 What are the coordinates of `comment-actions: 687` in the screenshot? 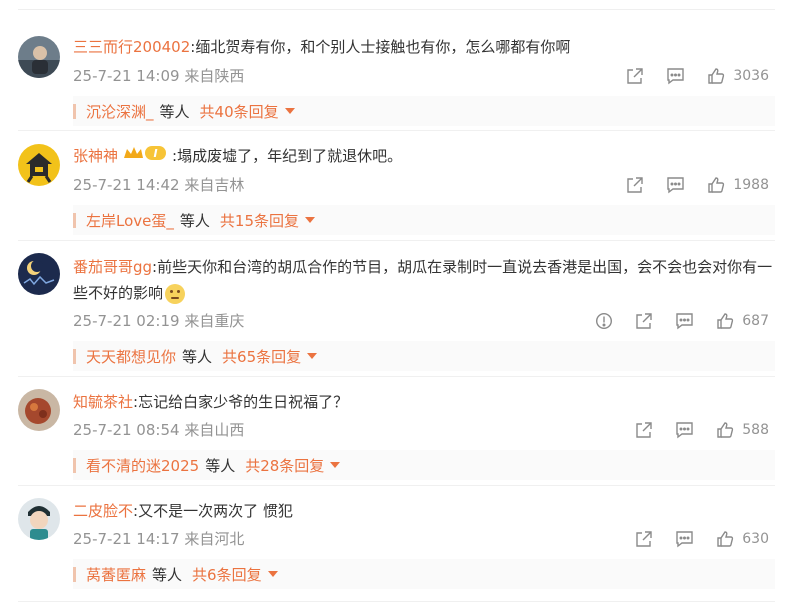 It's located at (671, 321).